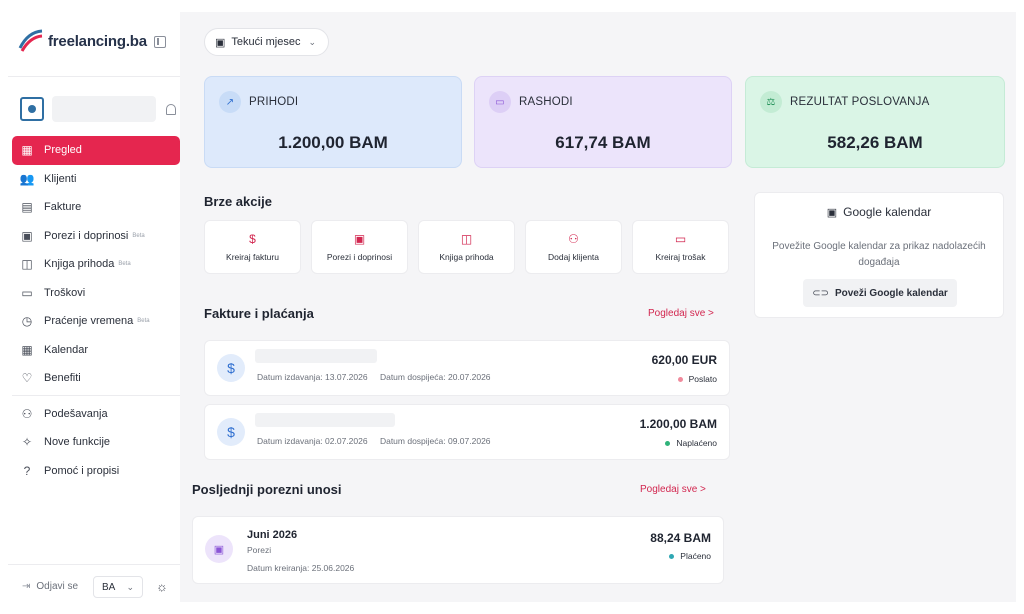 The height and width of the screenshot is (614, 1024). Describe the element at coordinates (57, 586) in the screenshot. I see `logout-label: Odjavi se` at that location.